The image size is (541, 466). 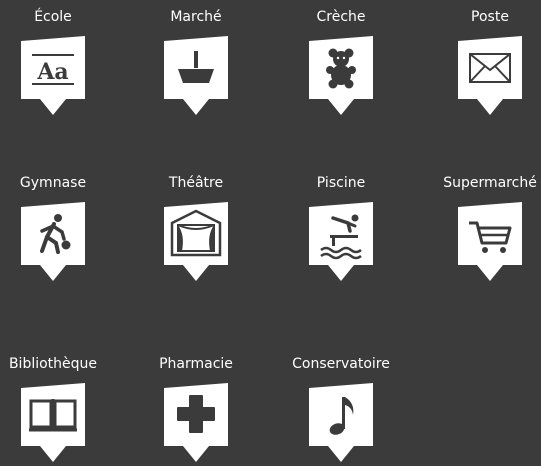 I want to click on poi-poste: Poste, so click(x=482, y=61).